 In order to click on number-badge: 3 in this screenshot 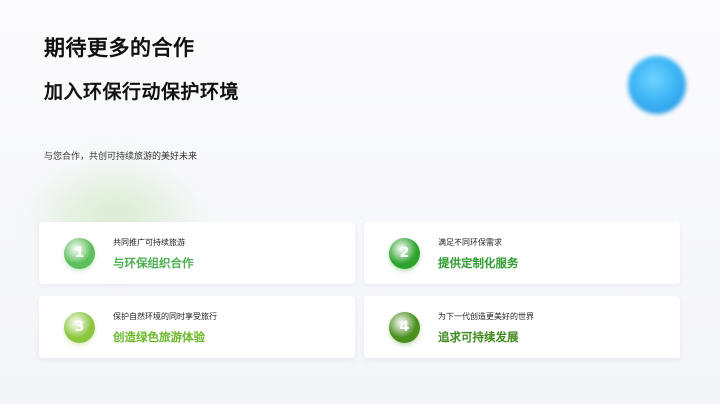, I will do `click(79, 327)`.